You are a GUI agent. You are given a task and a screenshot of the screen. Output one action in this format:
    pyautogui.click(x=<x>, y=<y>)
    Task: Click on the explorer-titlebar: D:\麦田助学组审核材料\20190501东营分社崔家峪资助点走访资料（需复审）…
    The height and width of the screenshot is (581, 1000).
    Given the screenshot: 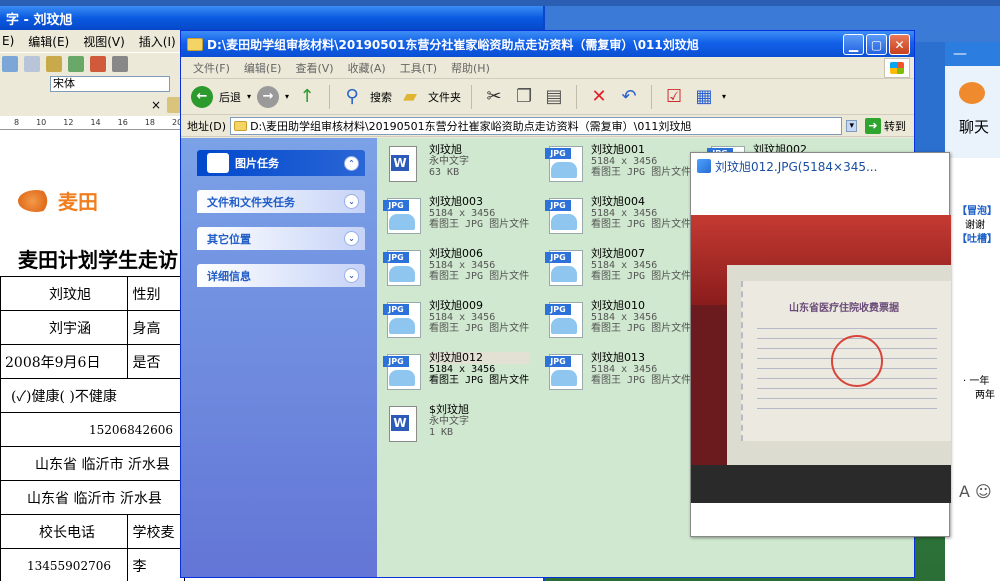 What is the action you would take?
    pyautogui.click(x=547, y=44)
    